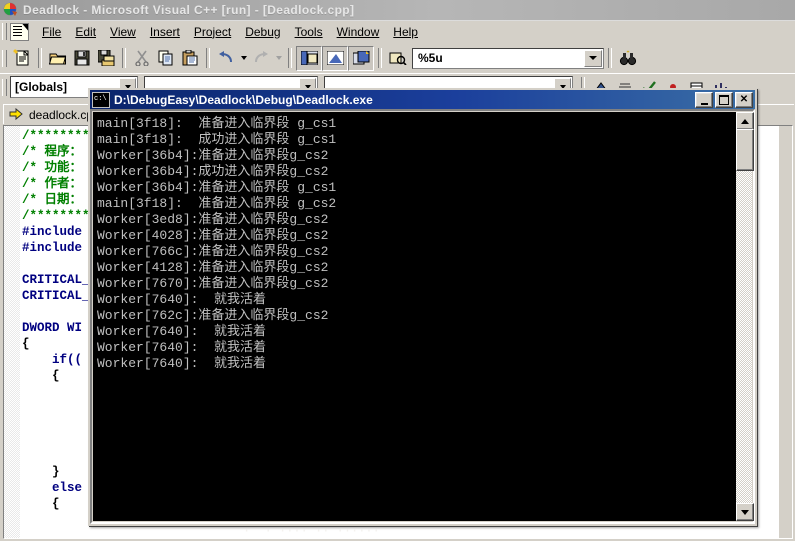 Image resolution: width=795 pixels, height=541 pixels. I want to click on menu-item-help: Help, so click(405, 32).